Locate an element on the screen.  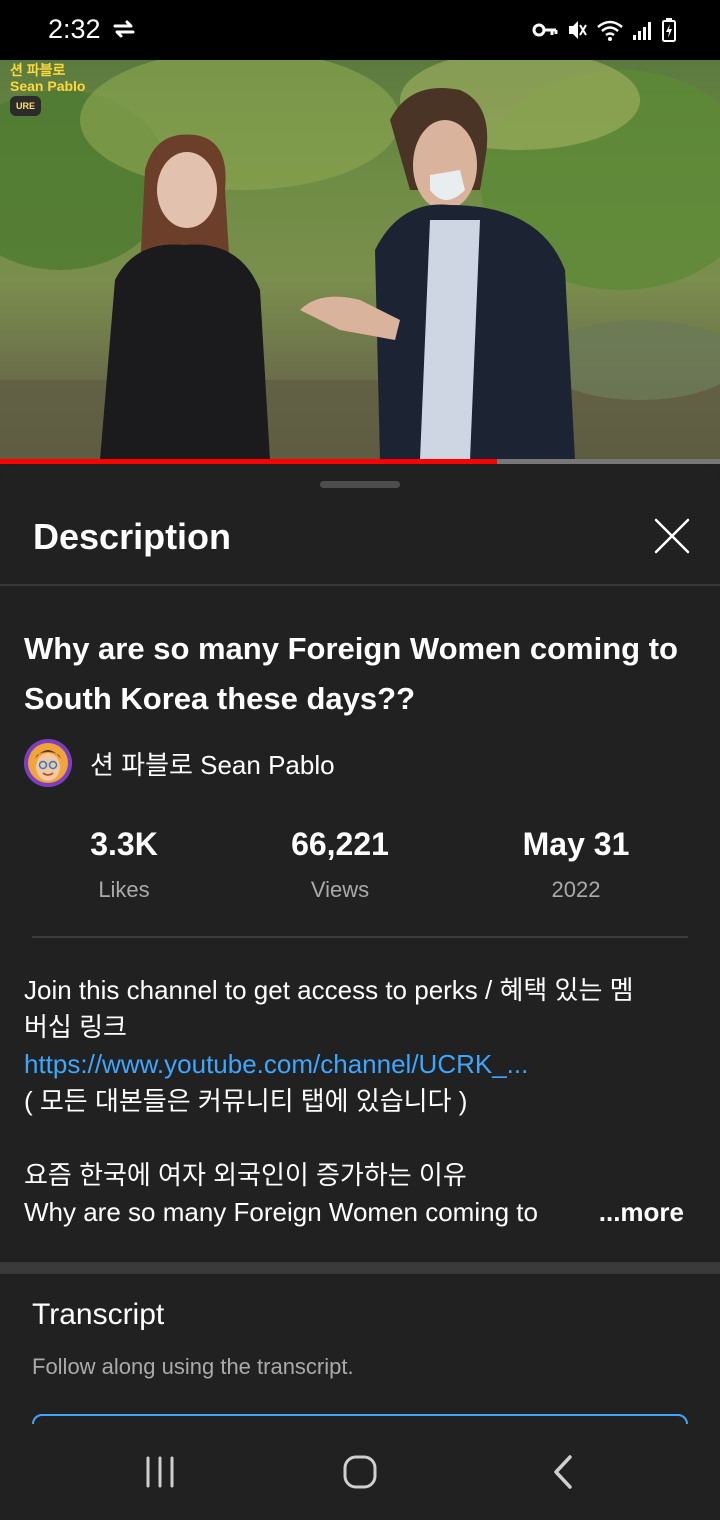
channel-row: 션 파블로 Sean Pablo is located at coordinates (179, 763).